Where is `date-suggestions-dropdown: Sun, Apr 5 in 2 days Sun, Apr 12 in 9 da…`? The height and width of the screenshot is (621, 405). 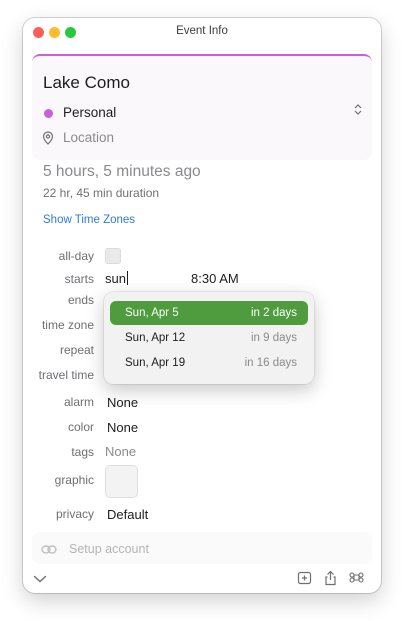 date-suggestions-dropdown: Sun, Apr 5 in 2 days Sun, Apr 12 in 9 da… is located at coordinates (209, 338).